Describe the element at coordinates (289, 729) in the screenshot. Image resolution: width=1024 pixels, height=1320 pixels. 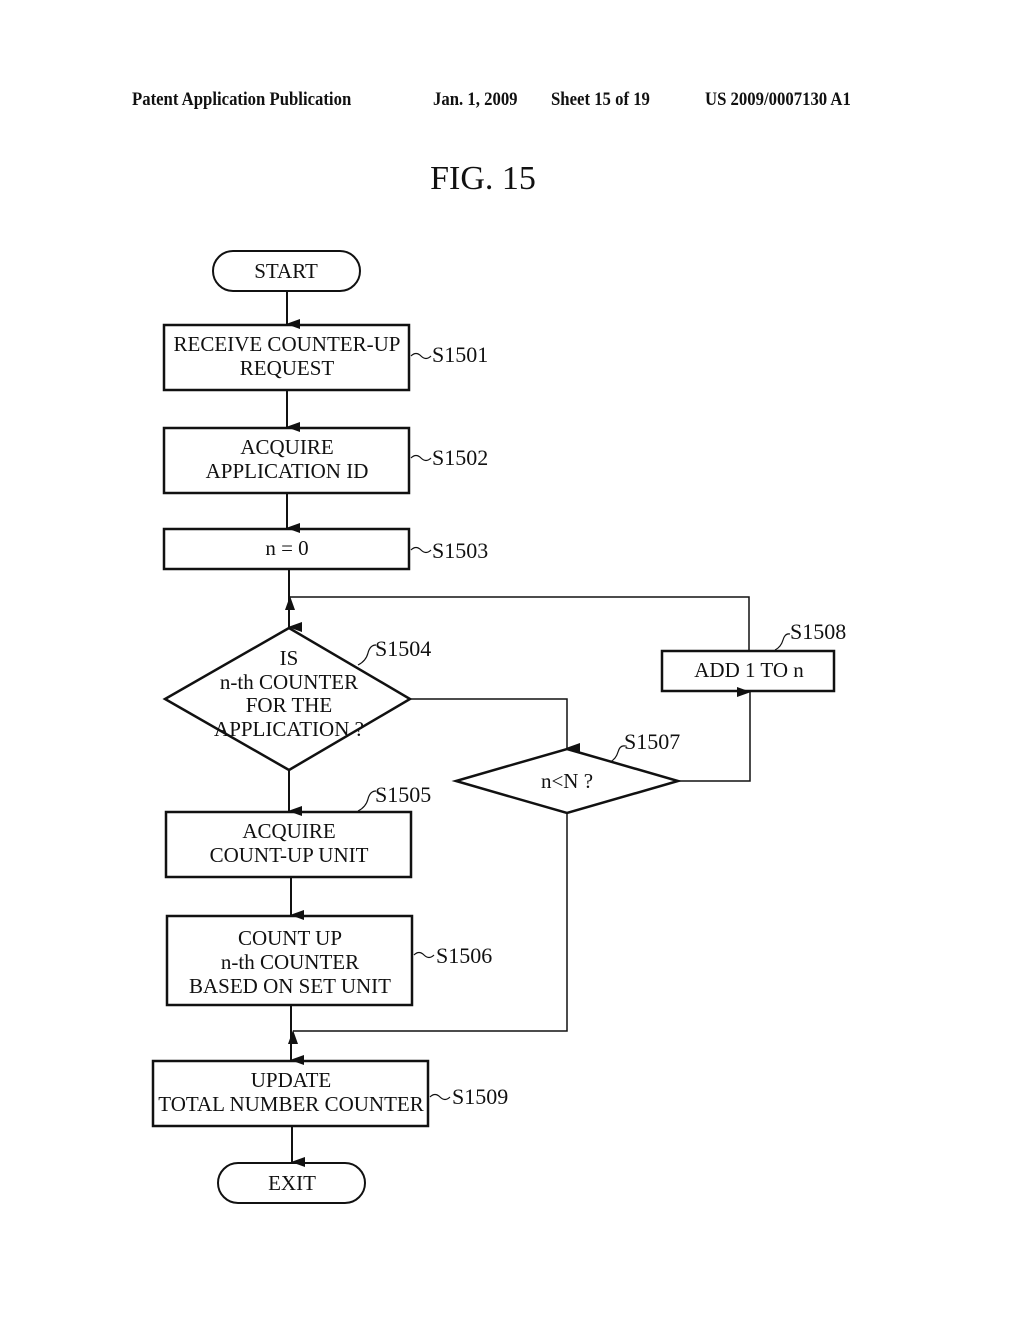
I see `s1504-line-4: APPLICATION ?` at that location.